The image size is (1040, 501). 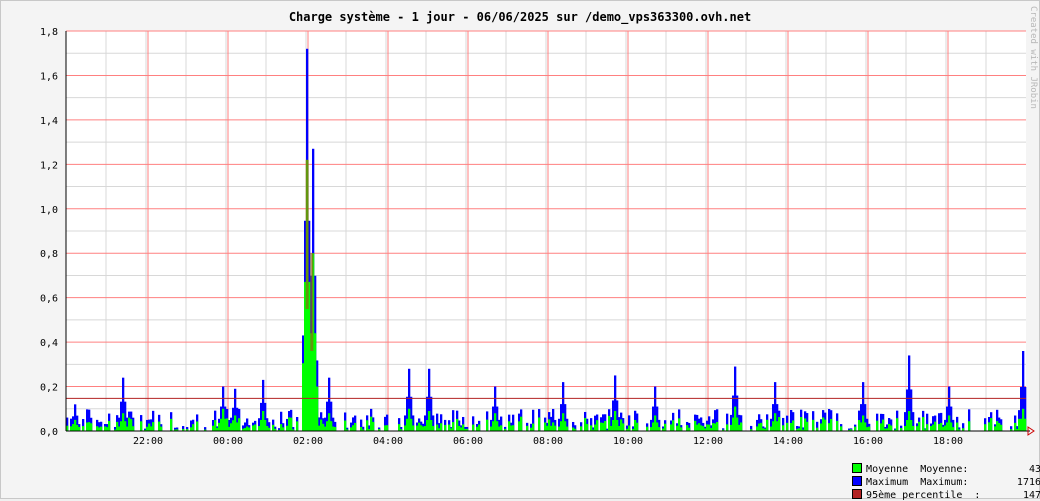 I want to click on y-tick-label: 1,2, so click(x=49, y=165).